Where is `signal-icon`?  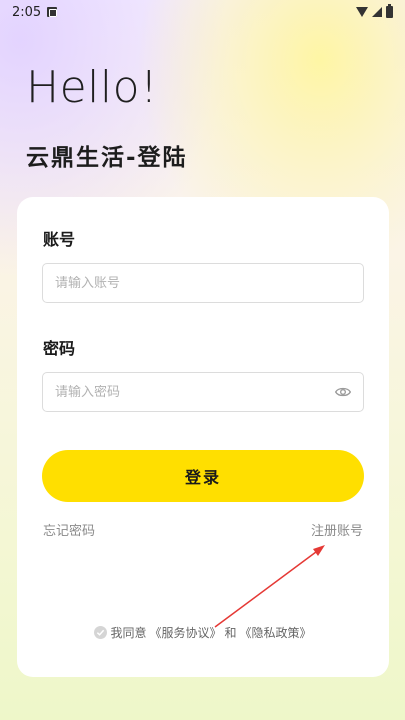 signal-icon is located at coordinates (377, 12).